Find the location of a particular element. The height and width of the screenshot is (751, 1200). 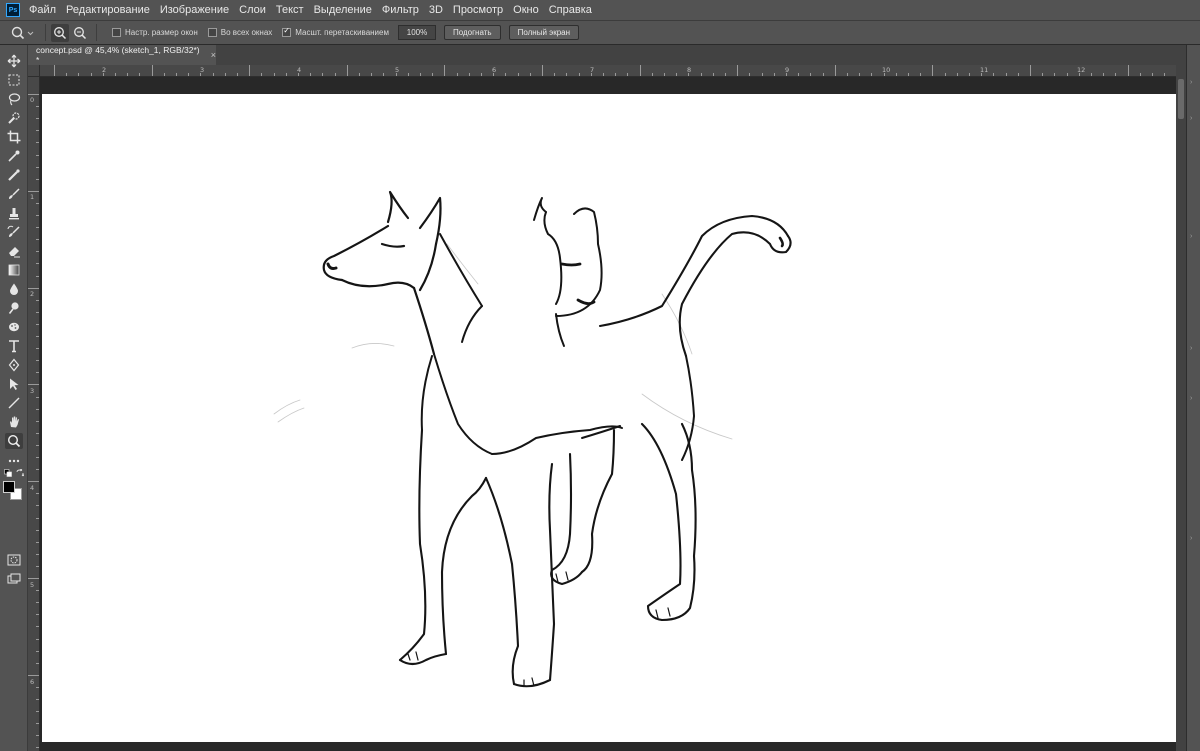

menu-view: Просмотр is located at coordinates (478, 10).